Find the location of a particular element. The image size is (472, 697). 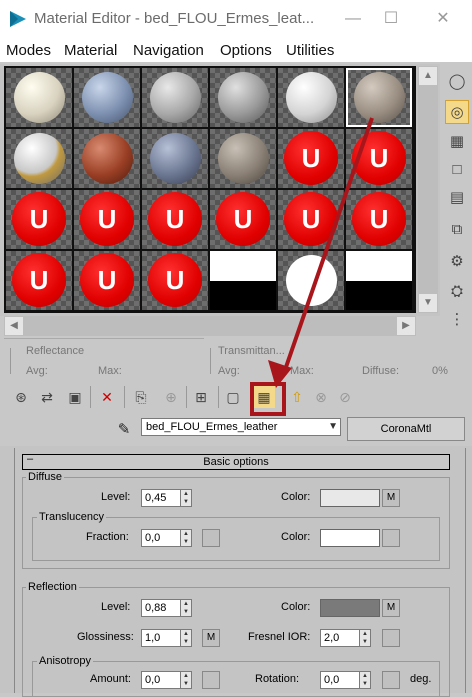

anisotropy-rotation-map-button is located at coordinates (391, 680).